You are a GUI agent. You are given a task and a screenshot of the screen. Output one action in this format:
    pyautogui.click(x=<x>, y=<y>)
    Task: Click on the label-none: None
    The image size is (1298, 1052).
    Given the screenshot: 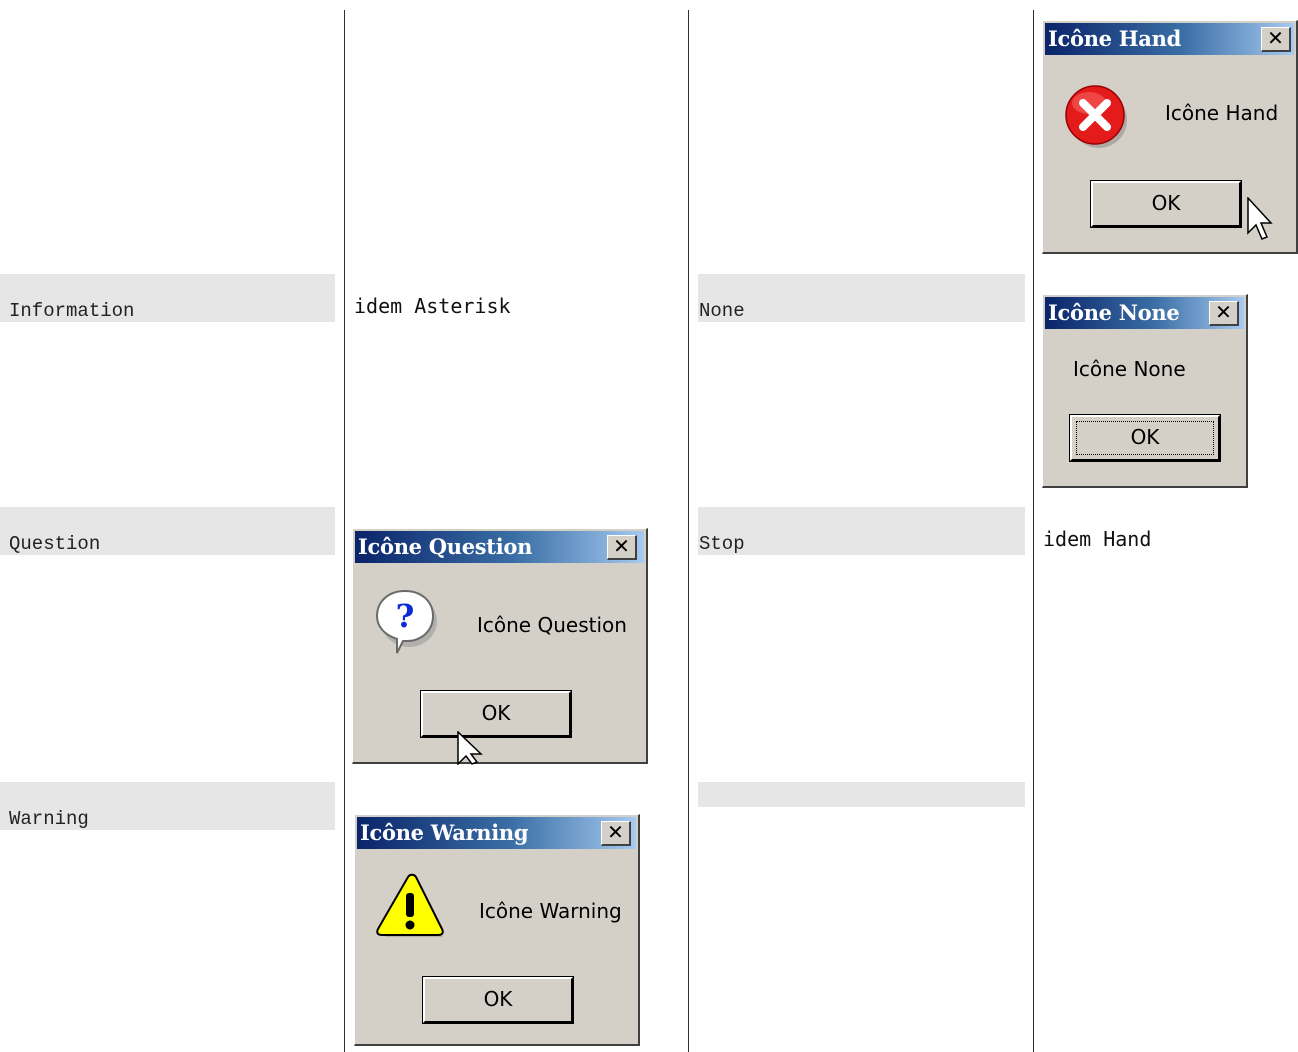 What is the action you would take?
    pyautogui.click(x=722, y=311)
    